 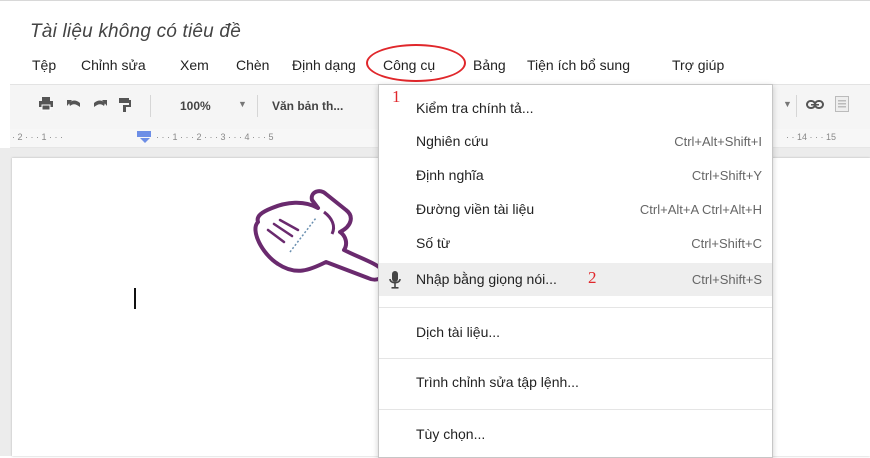 What do you see at coordinates (475, 209) in the screenshot?
I see `menu-item-label: Đường viền tài liệu` at bounding box center [475, 209].